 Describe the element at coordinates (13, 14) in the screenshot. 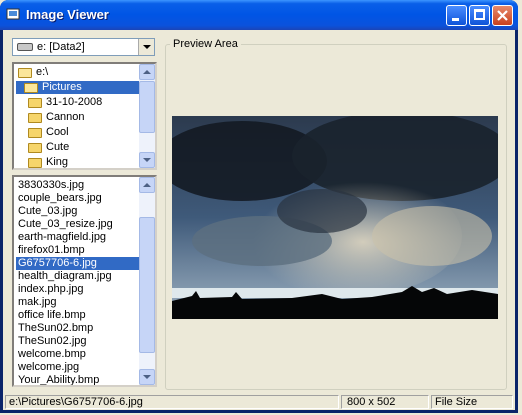

I see `image-viewer-app-icon` at that location.